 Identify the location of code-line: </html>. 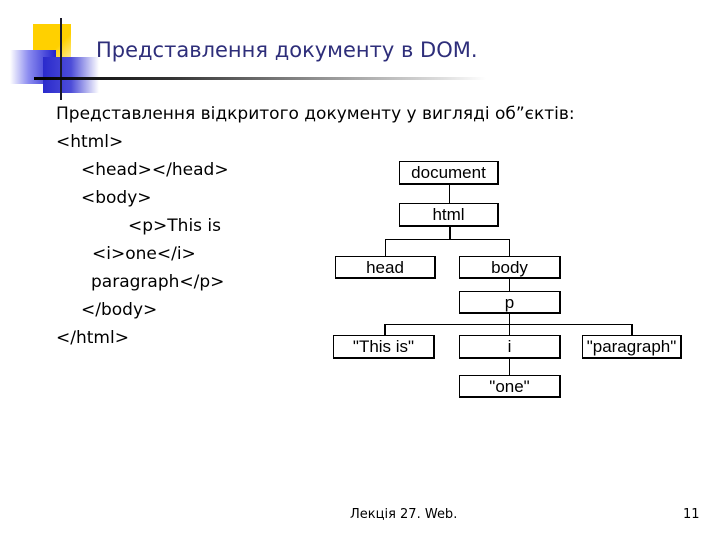
(92, 338).